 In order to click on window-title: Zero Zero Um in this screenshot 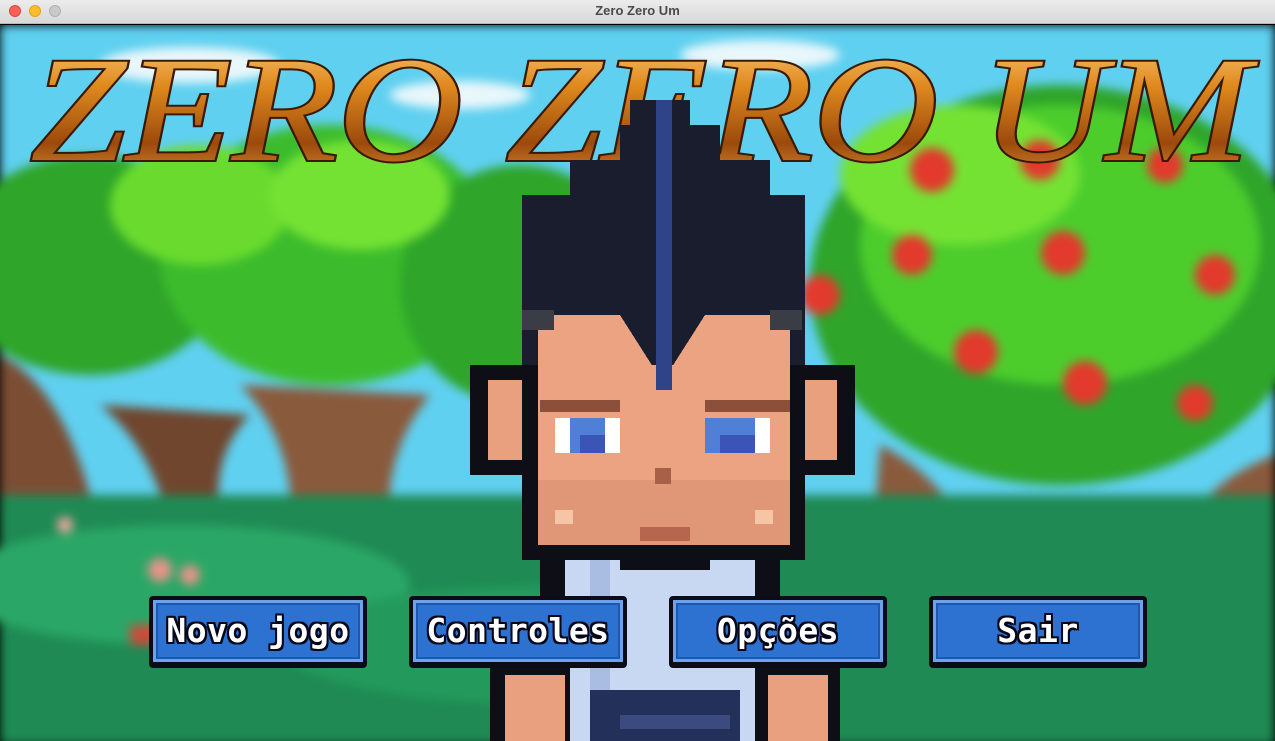, I will do `click(637, 10)`.